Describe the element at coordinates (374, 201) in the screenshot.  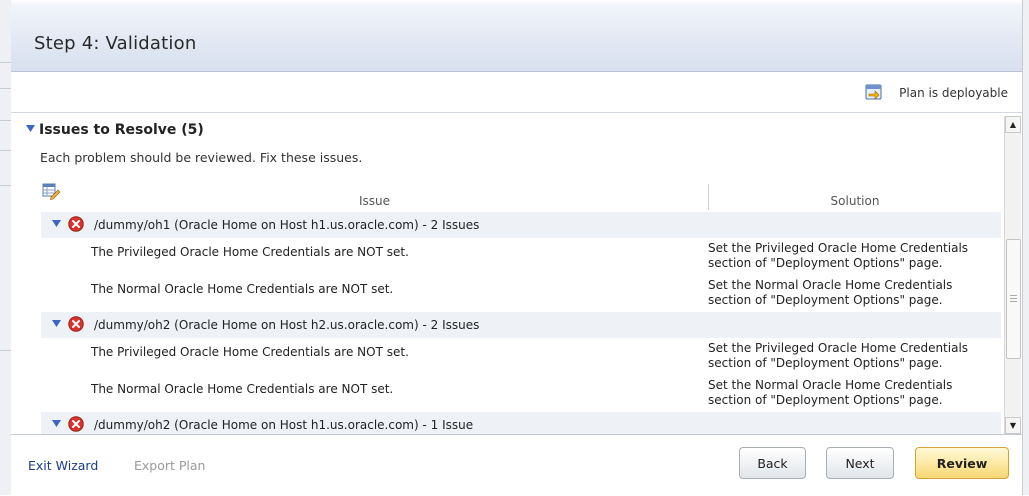
I see `issue-column-header: Issue` at that location.